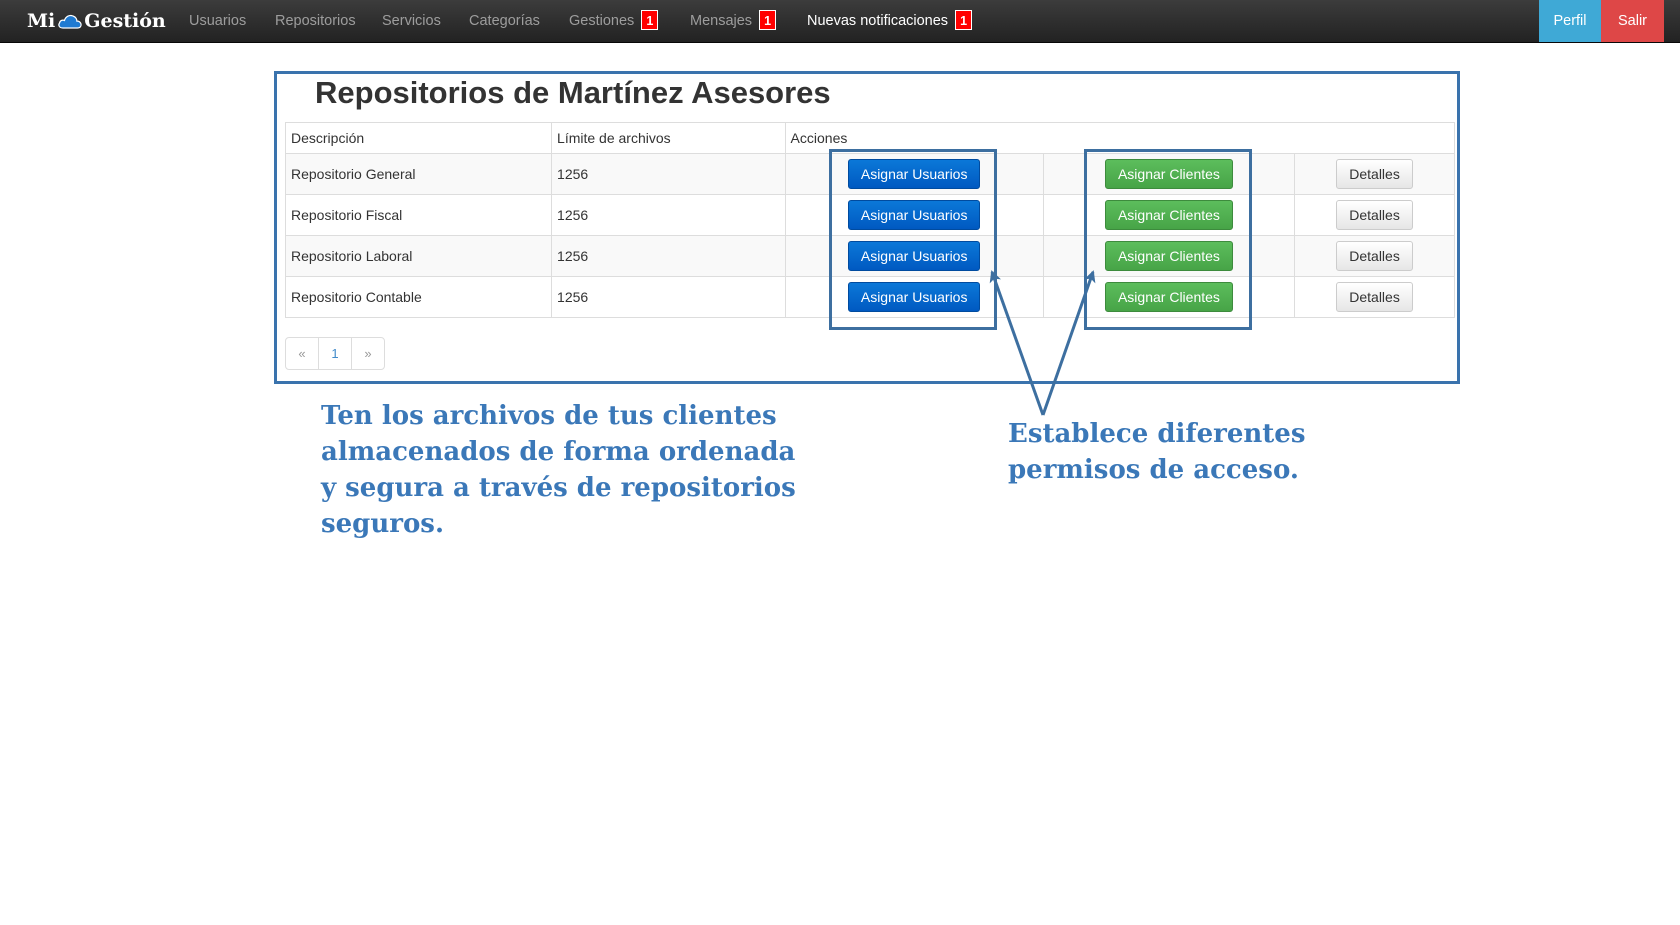  I want to click on pagination-next: », so click(367, 353).